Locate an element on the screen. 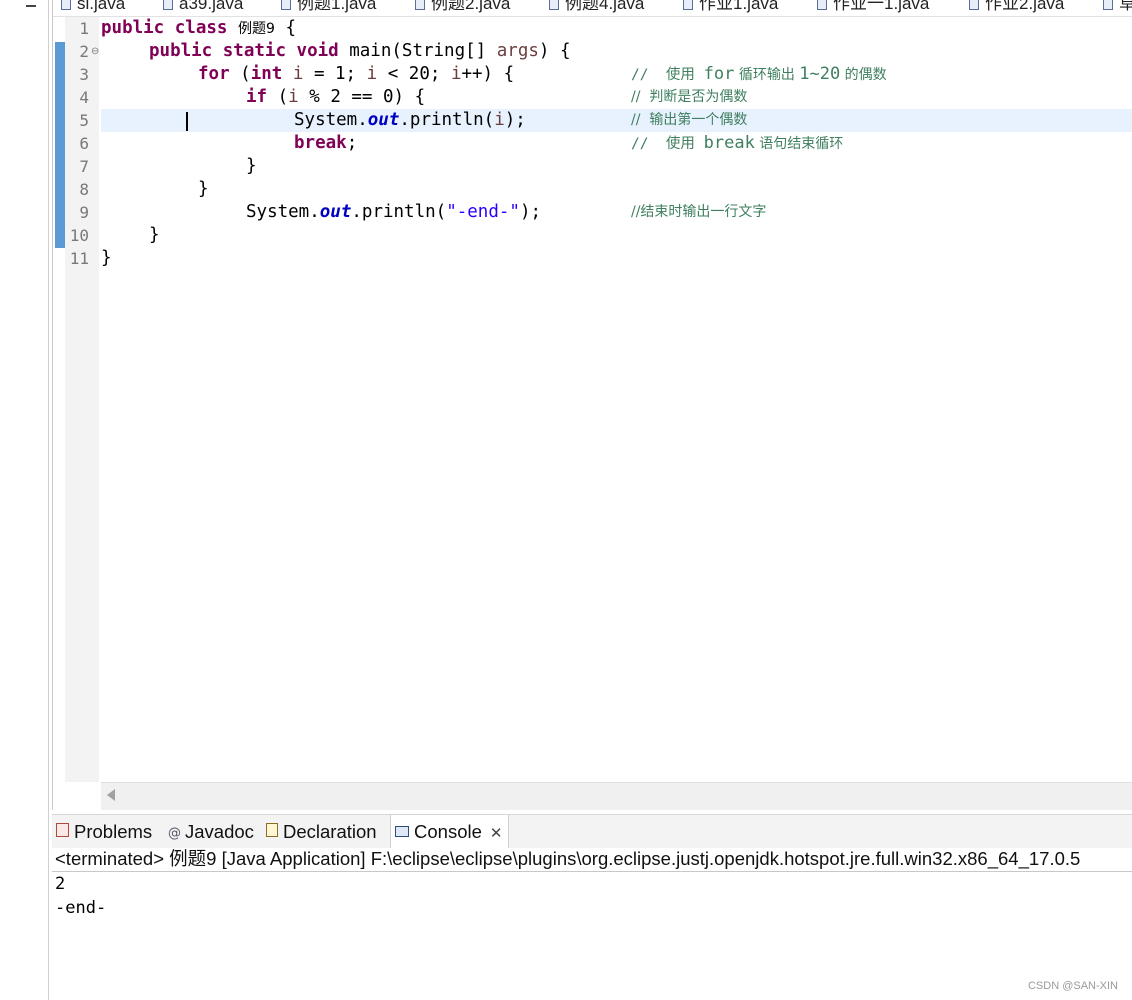 This screenshot has height=1000, width=1132. minimize-icon is located at coordinates (31, 4).